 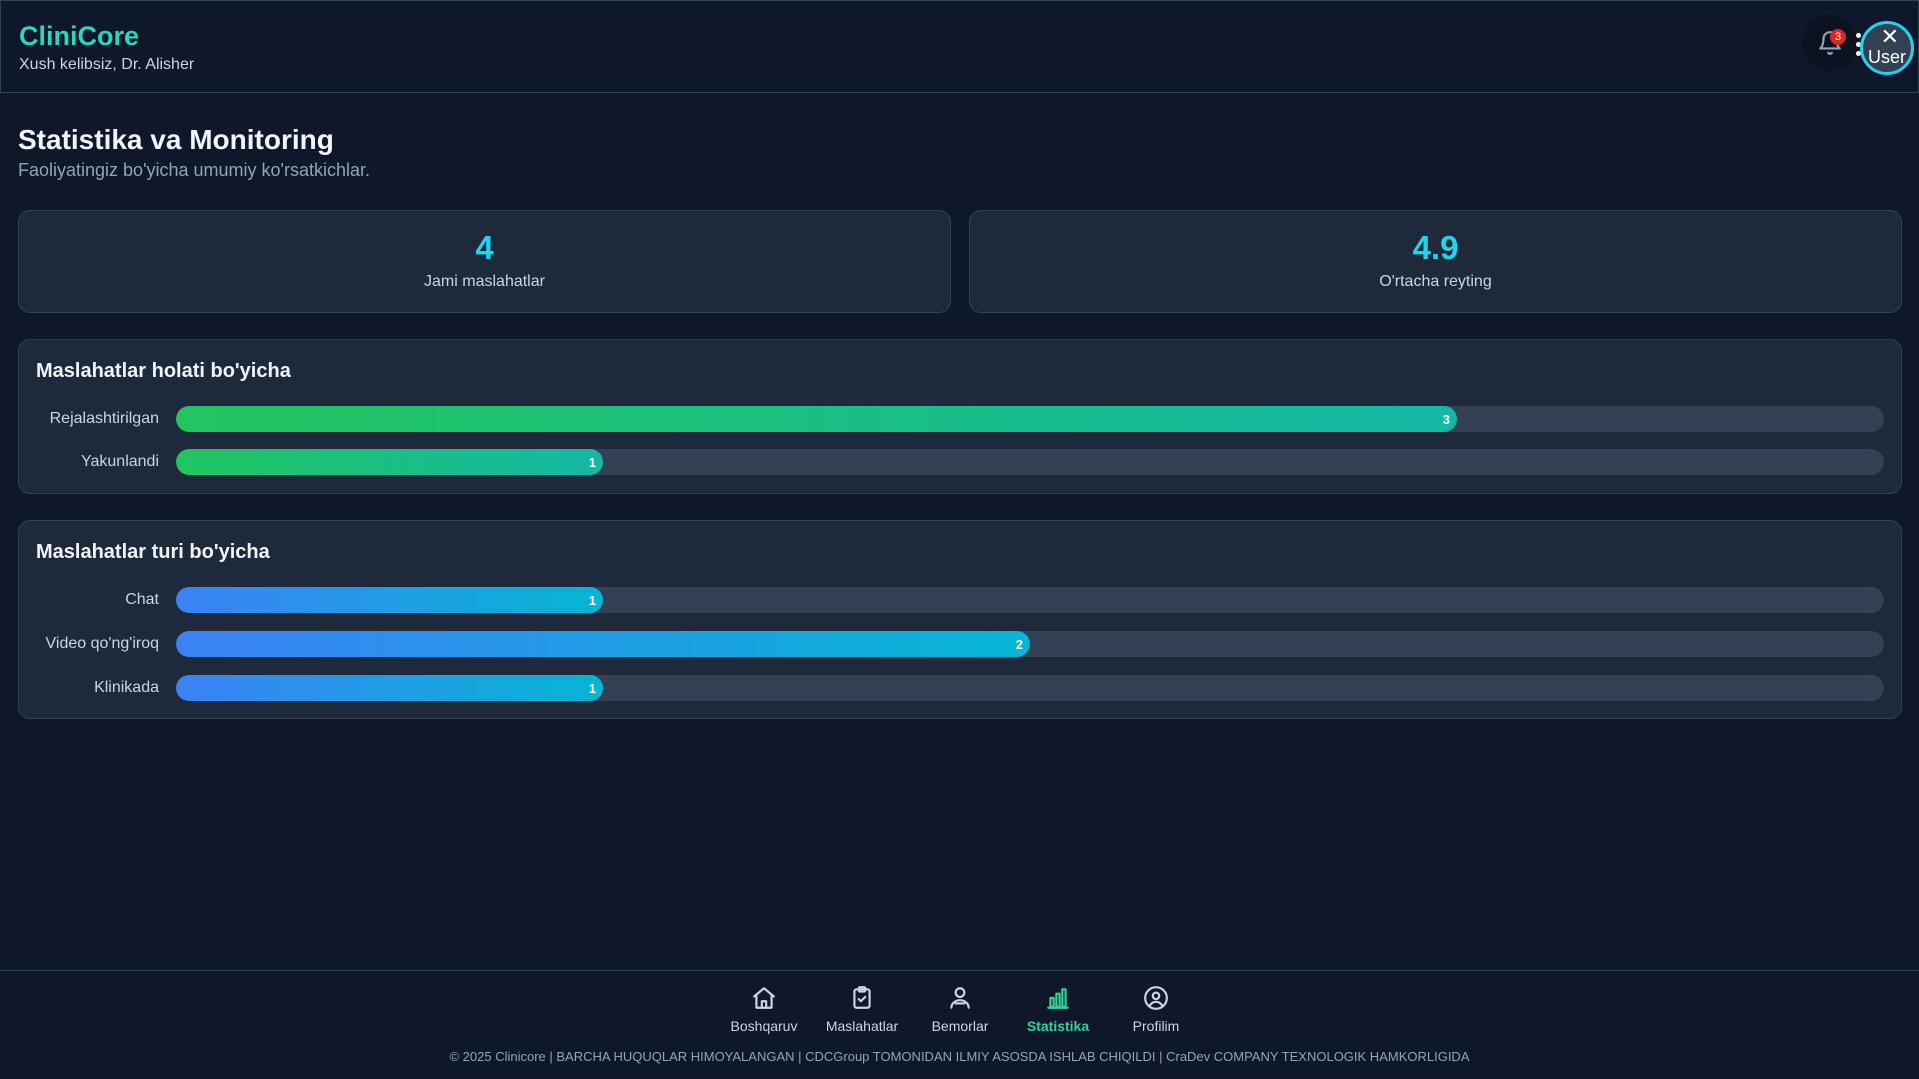 What do you see at coordinates (960, 1013) in the screenshot?
I see `nav-item-bemorlar: Bemorlar` at bounding box center [960, 1013].